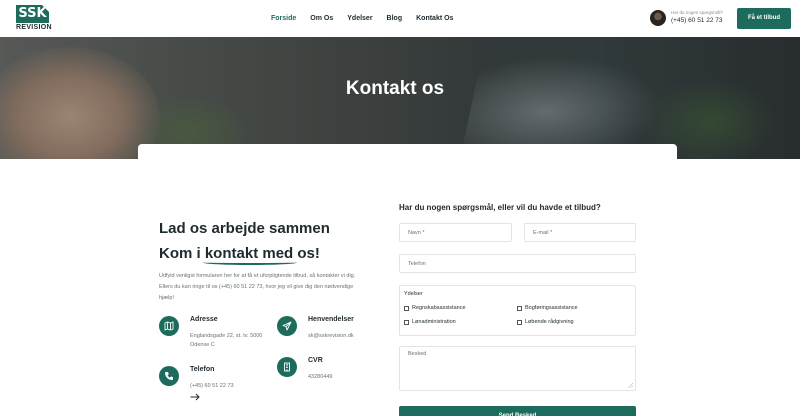  Describe the element at coordinates (543, 233) in the screenshot. I see `email-field-placeholder: E-mail *` at that location.